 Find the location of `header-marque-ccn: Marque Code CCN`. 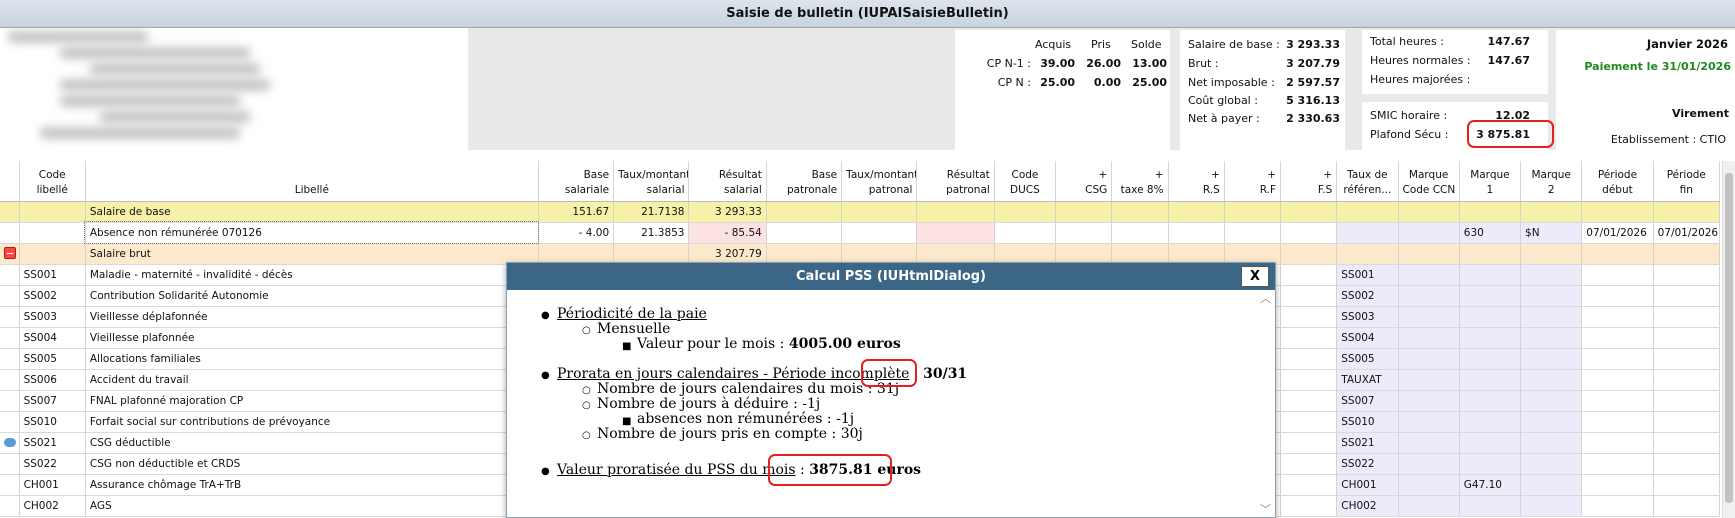

header-marque-ccn: Marque Code CCN is located at coordinates (1429, 181).